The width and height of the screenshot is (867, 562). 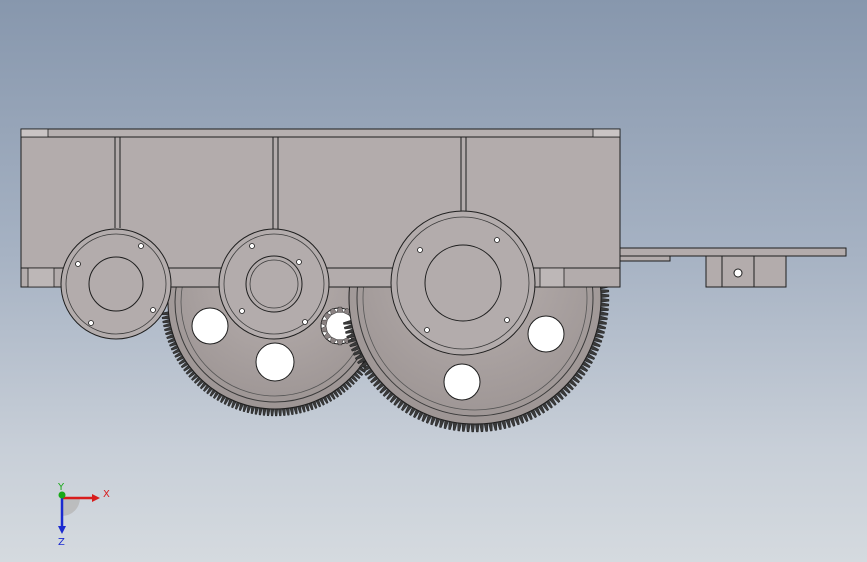 I want to click on z-axis-label: Z, so click(x=61, y=542).